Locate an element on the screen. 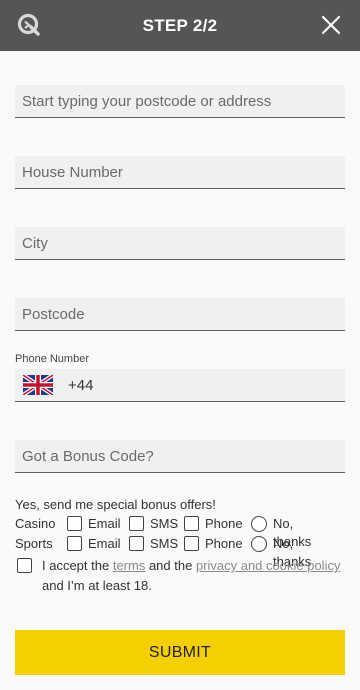 This screenshot has height=690, width=360. sports-email-checkbox is located at coordinates (74, 543).